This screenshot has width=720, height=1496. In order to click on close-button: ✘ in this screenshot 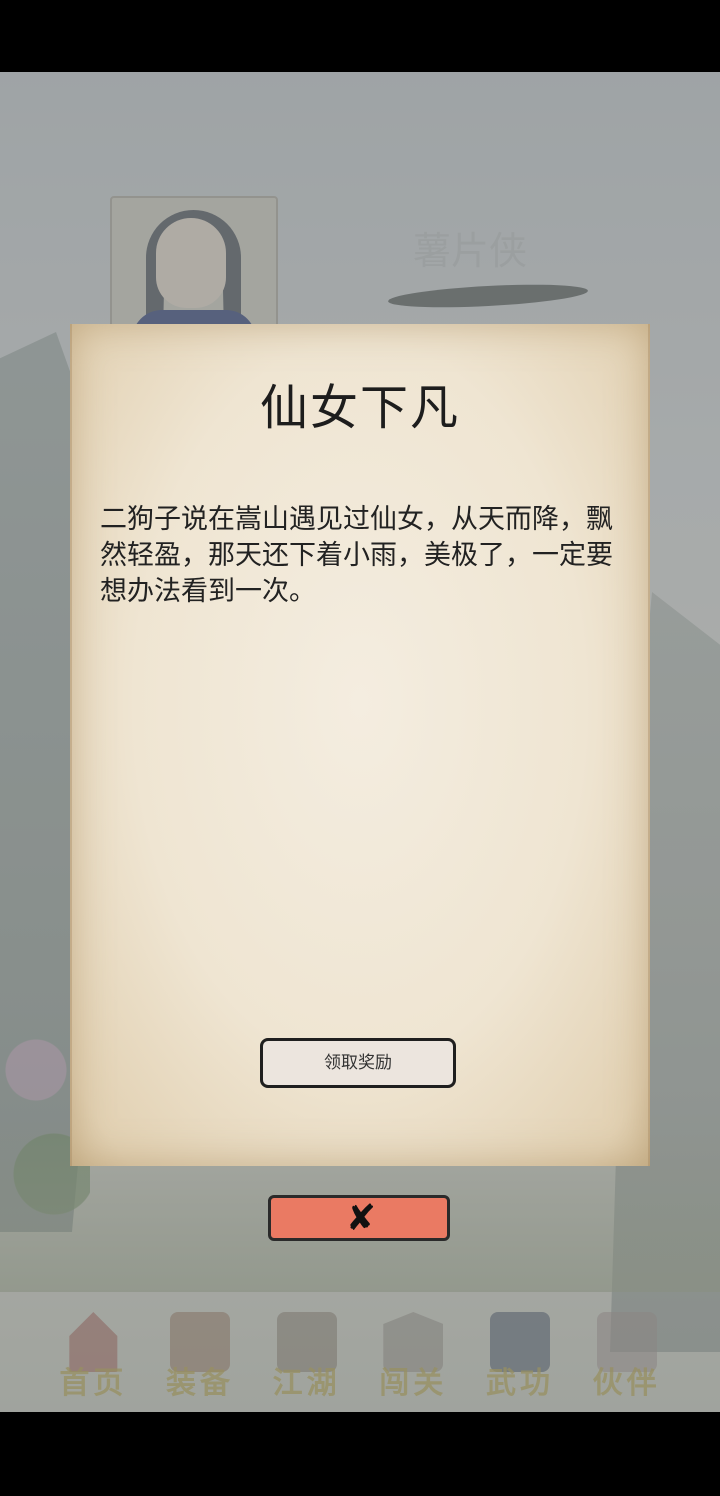, I will do `click(359, 1218)`.